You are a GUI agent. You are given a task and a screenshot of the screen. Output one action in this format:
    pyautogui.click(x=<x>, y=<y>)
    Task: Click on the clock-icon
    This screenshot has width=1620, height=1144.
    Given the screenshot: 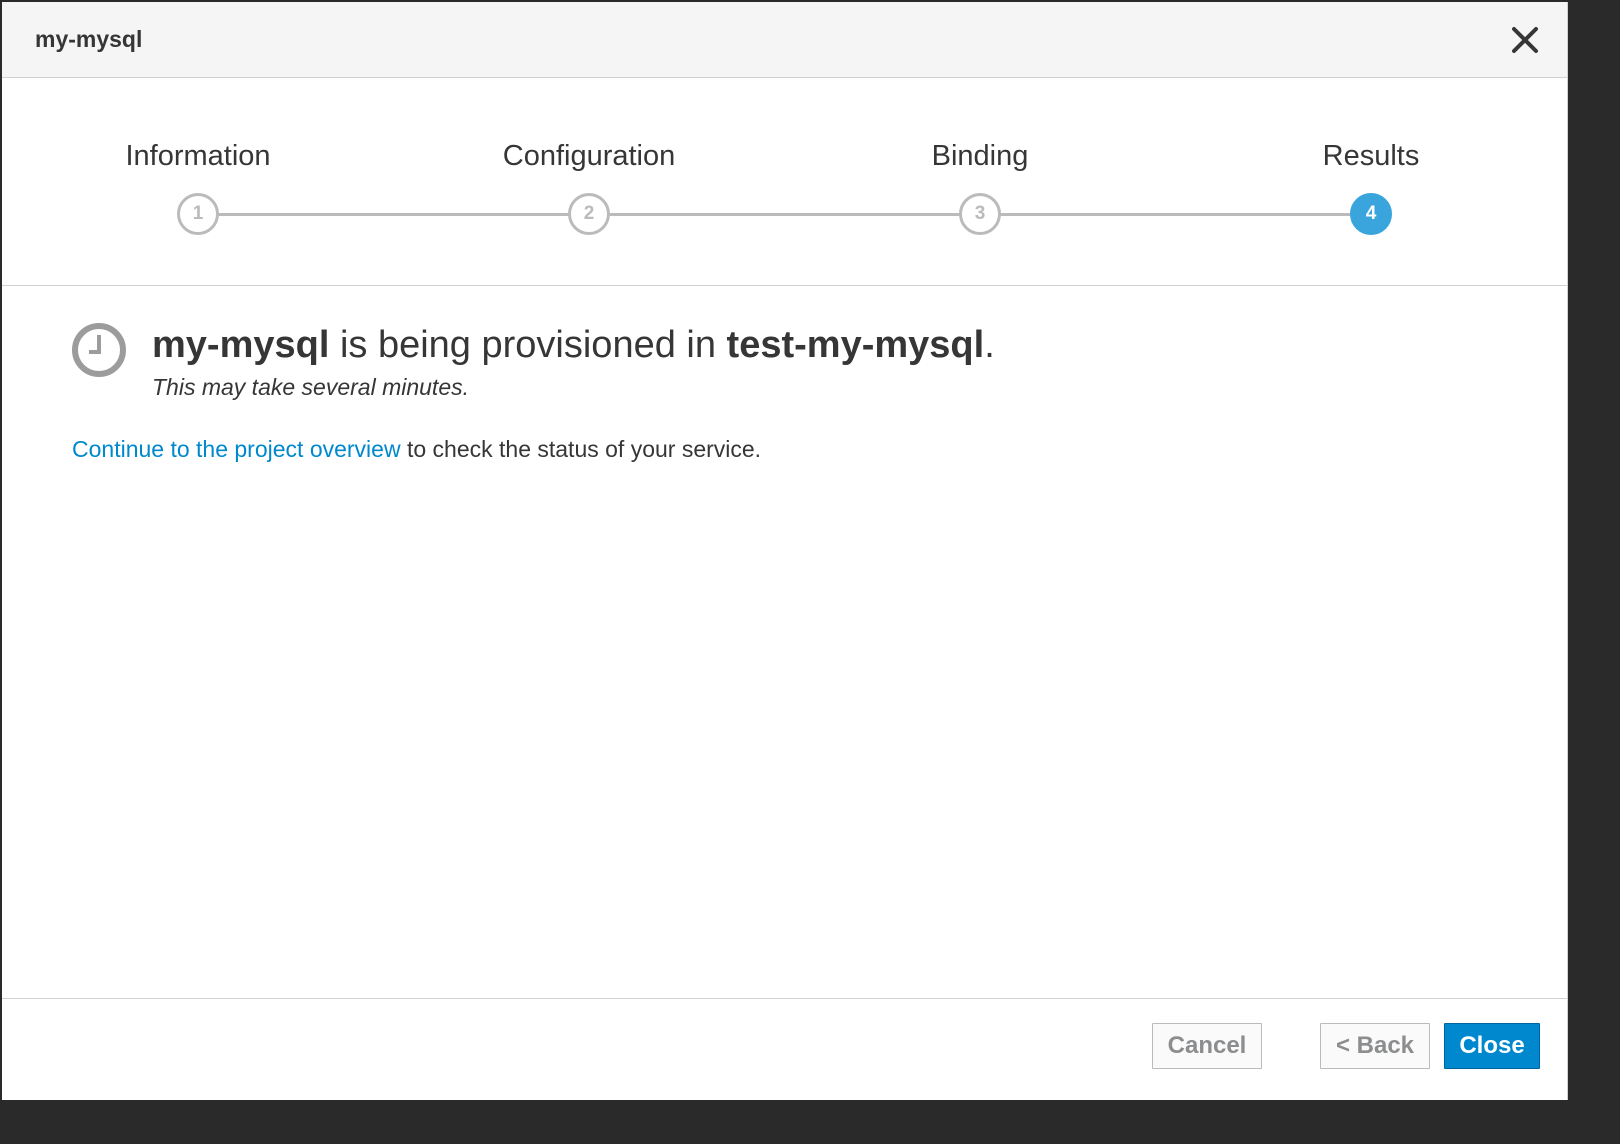 What is the action you would take?
    pyautogui.click(x=99, y=350)
    